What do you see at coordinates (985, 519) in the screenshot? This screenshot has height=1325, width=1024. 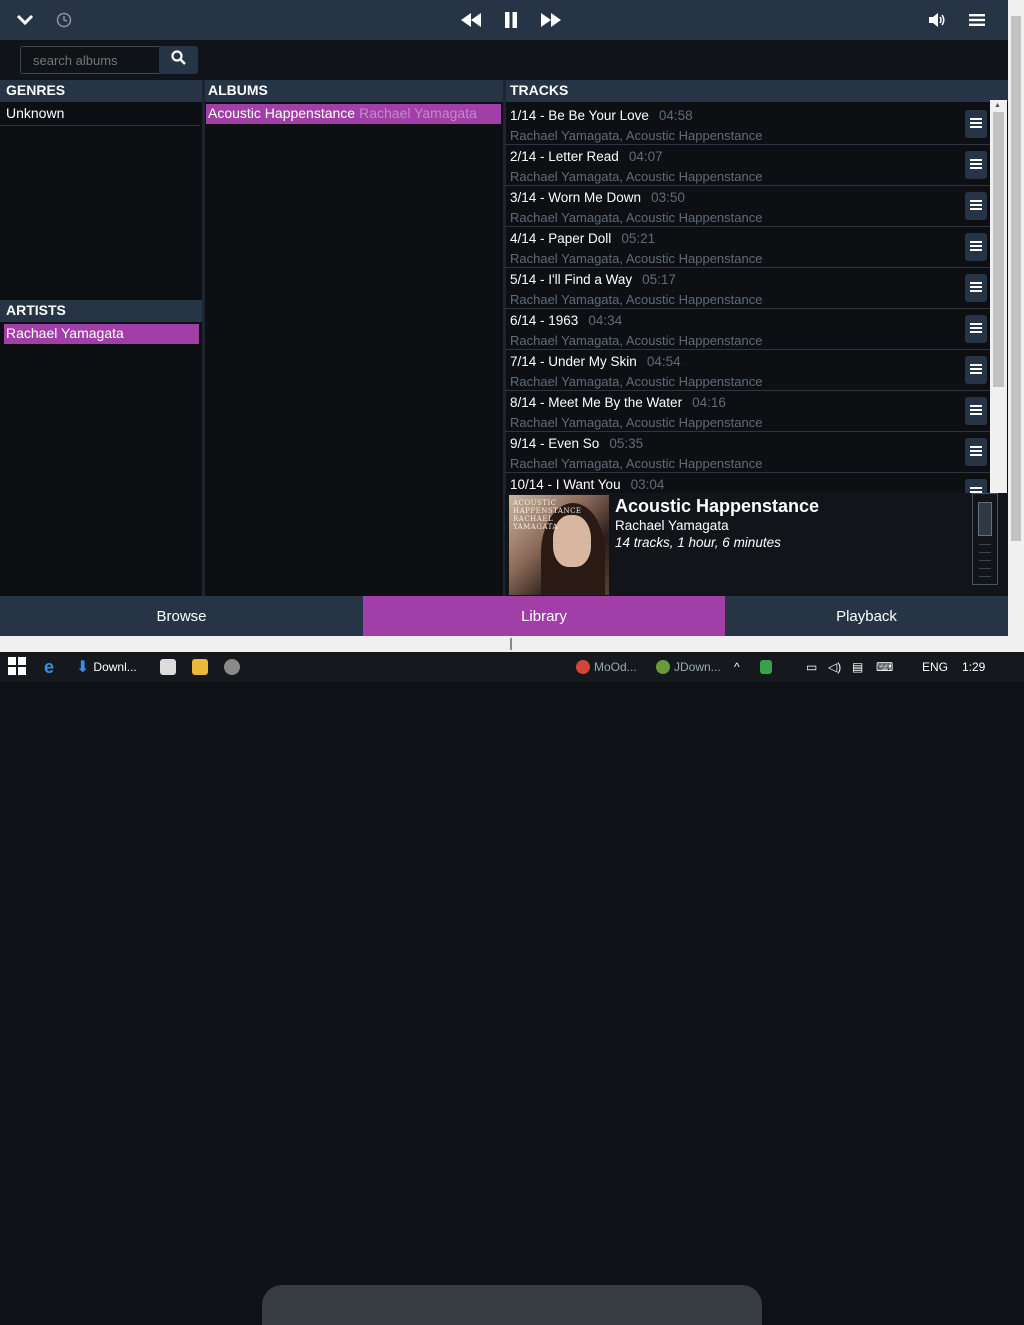 I see `volume-slider-knob` at bounding box center [985, 519].